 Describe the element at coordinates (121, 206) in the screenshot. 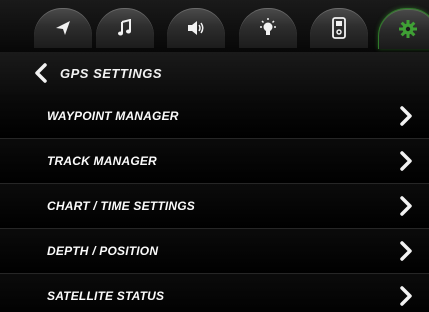

I see `menu-item-label: CHART / TIME SETTINGS` at that location.